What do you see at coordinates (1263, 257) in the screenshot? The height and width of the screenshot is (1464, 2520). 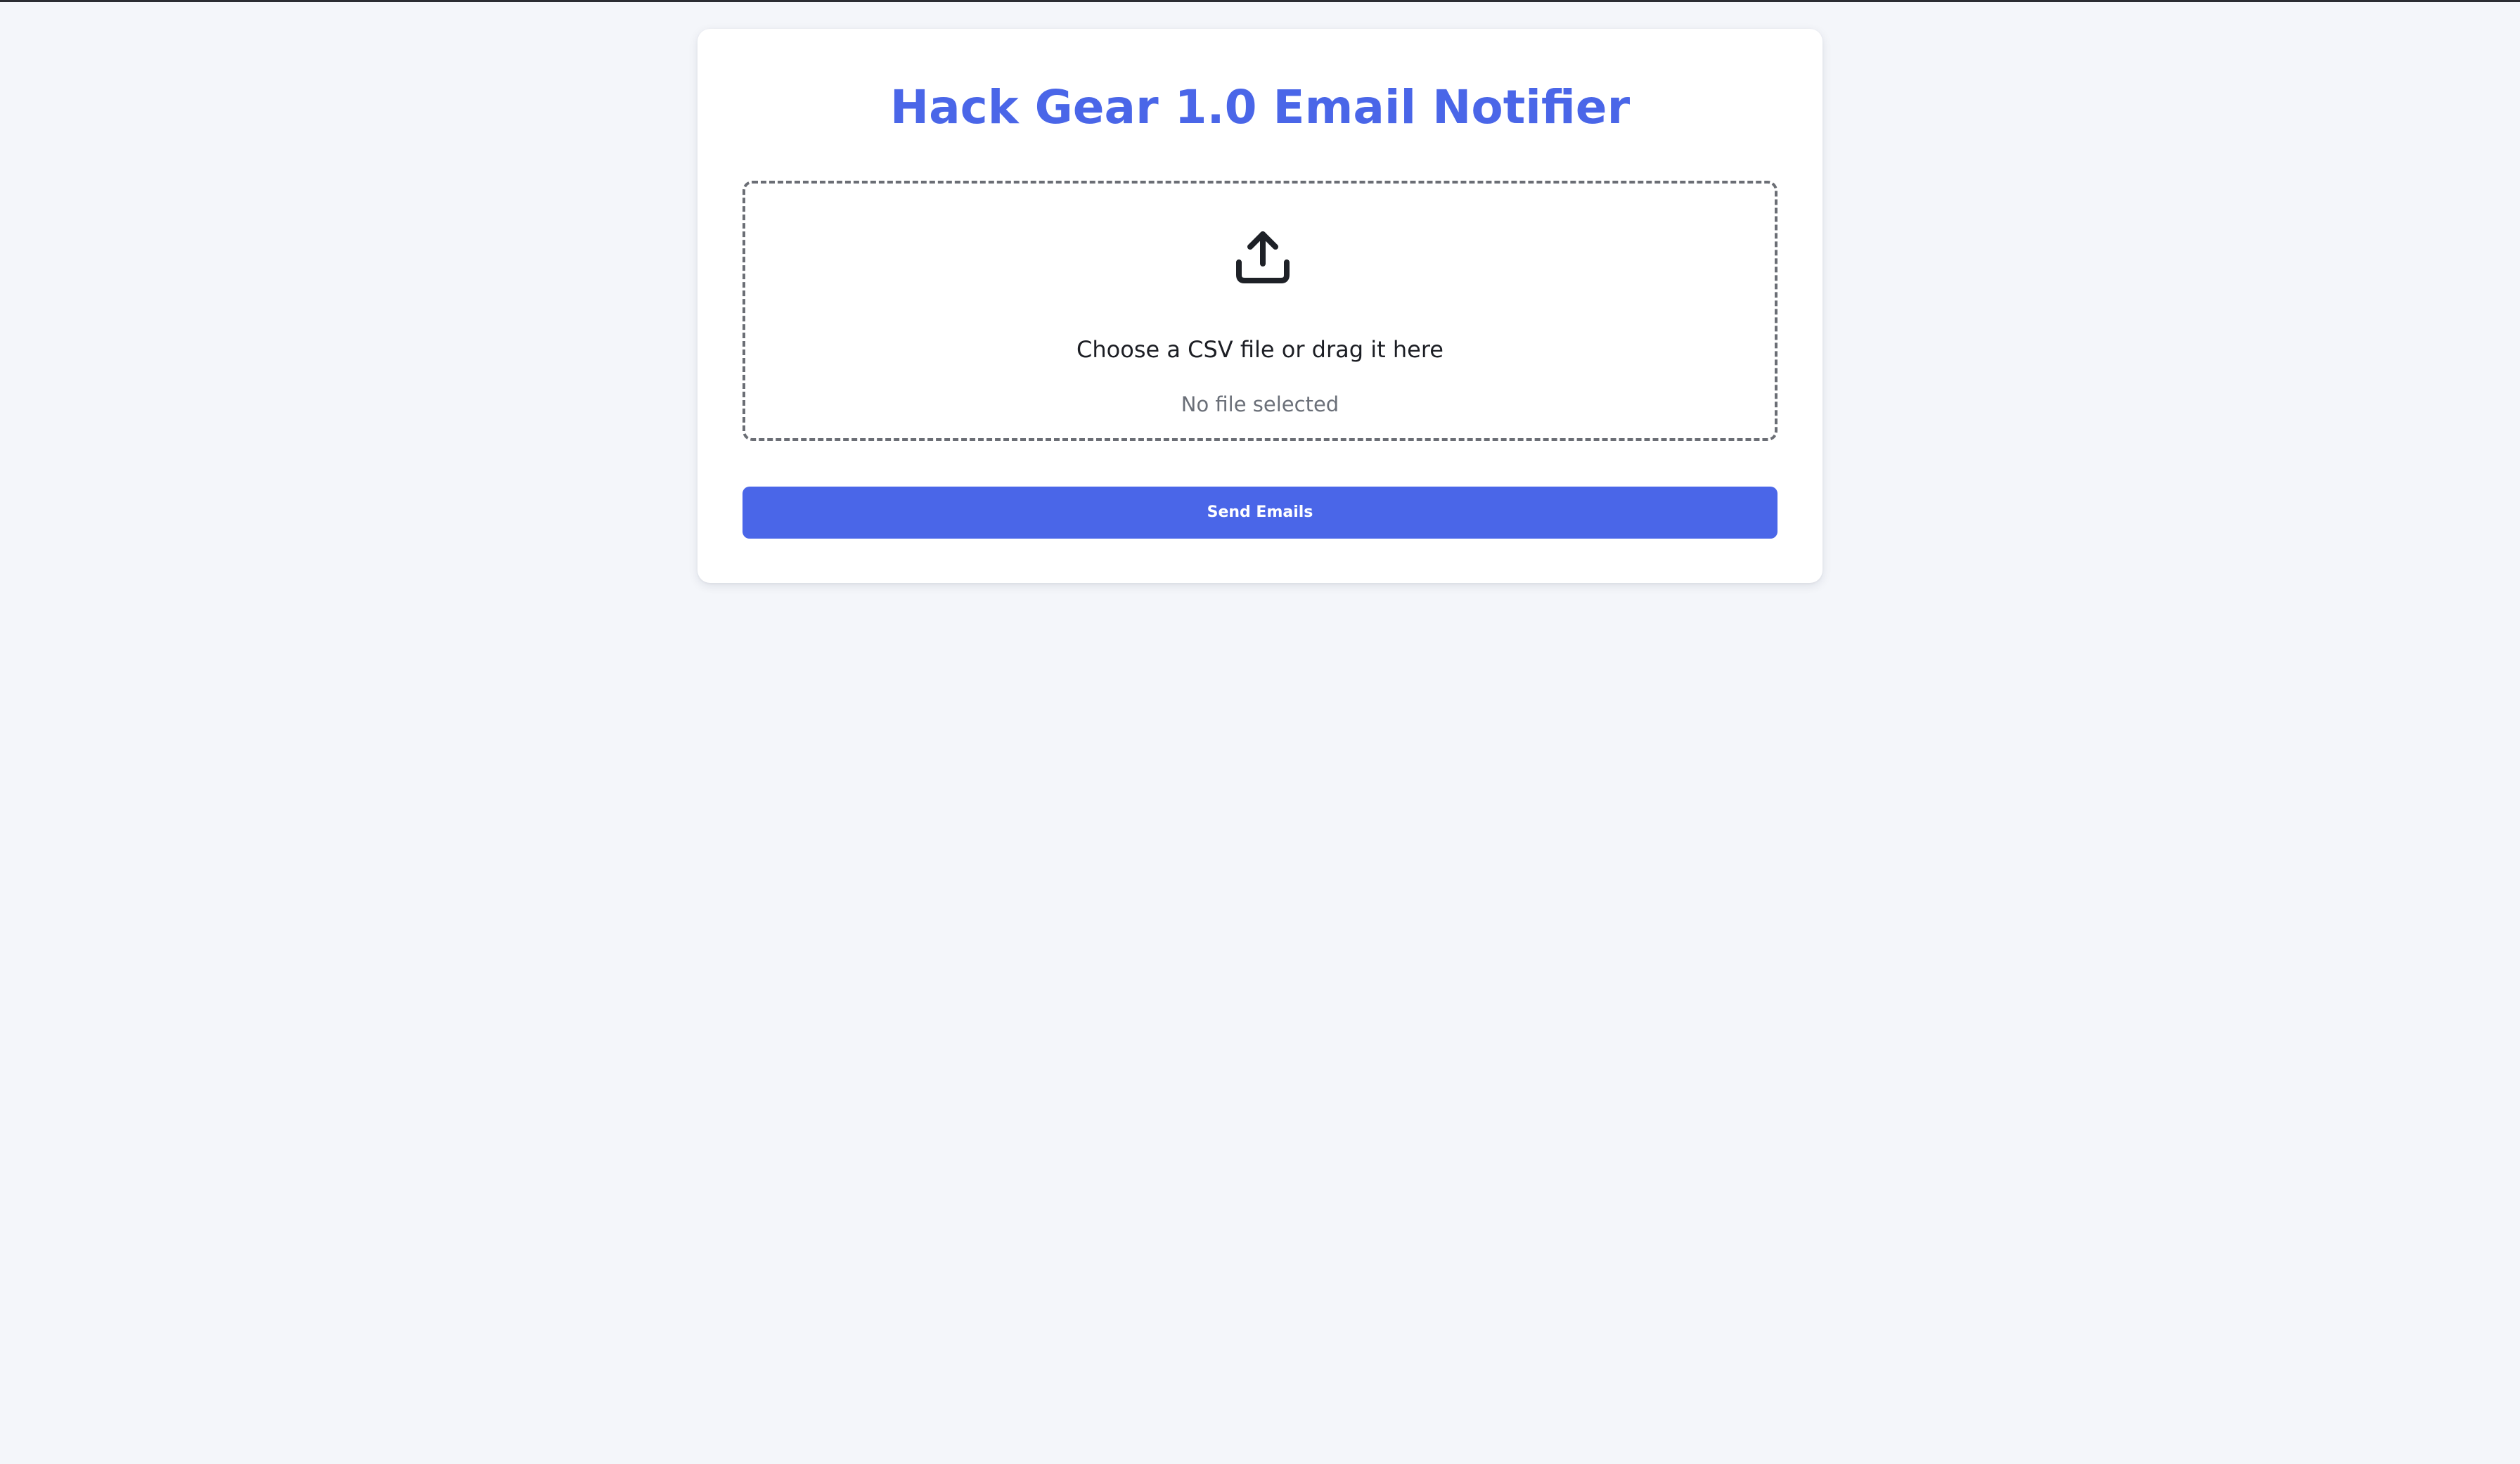 I see `upload-icon` at bounding box center [1263, 257].